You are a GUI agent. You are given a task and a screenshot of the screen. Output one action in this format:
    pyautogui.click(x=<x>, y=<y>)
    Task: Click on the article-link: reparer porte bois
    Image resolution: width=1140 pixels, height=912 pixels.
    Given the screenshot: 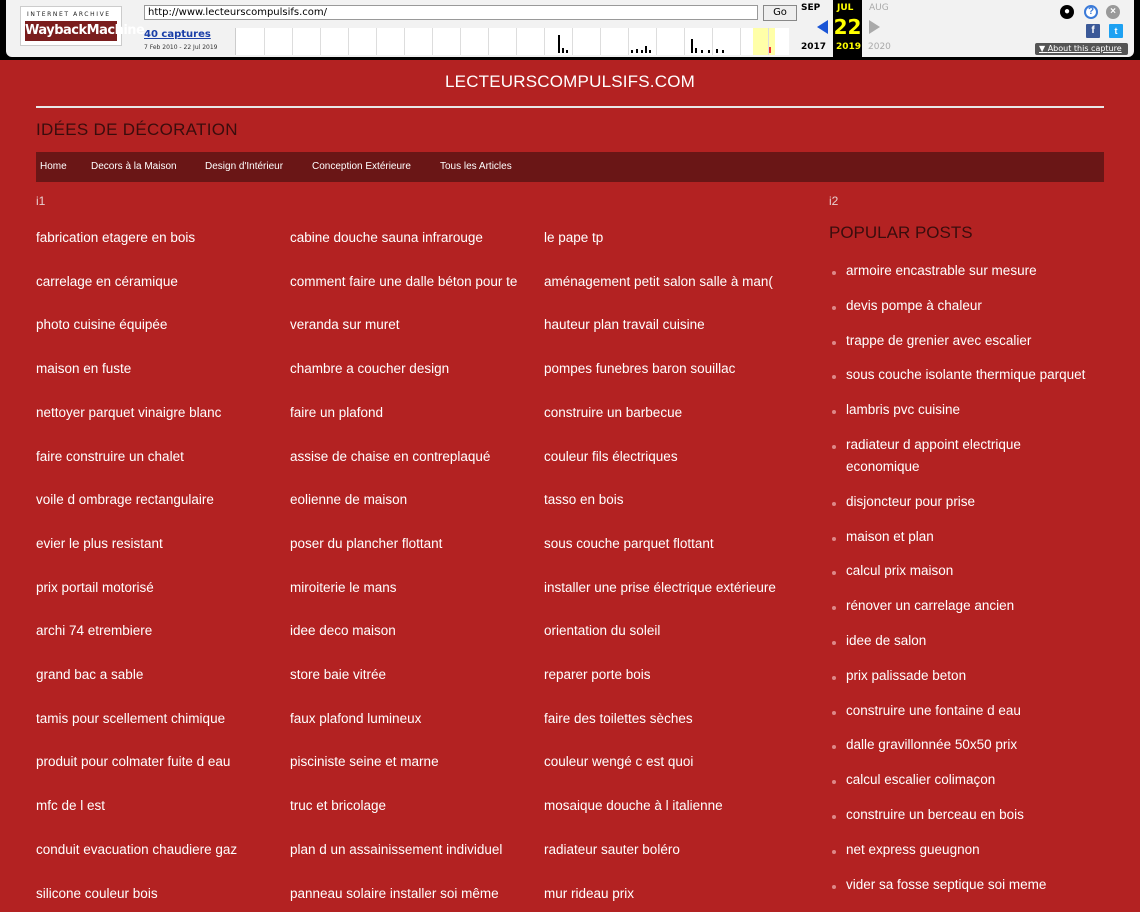 What is the action you would take?
    pyautogui.click(x=662, y=674)
    